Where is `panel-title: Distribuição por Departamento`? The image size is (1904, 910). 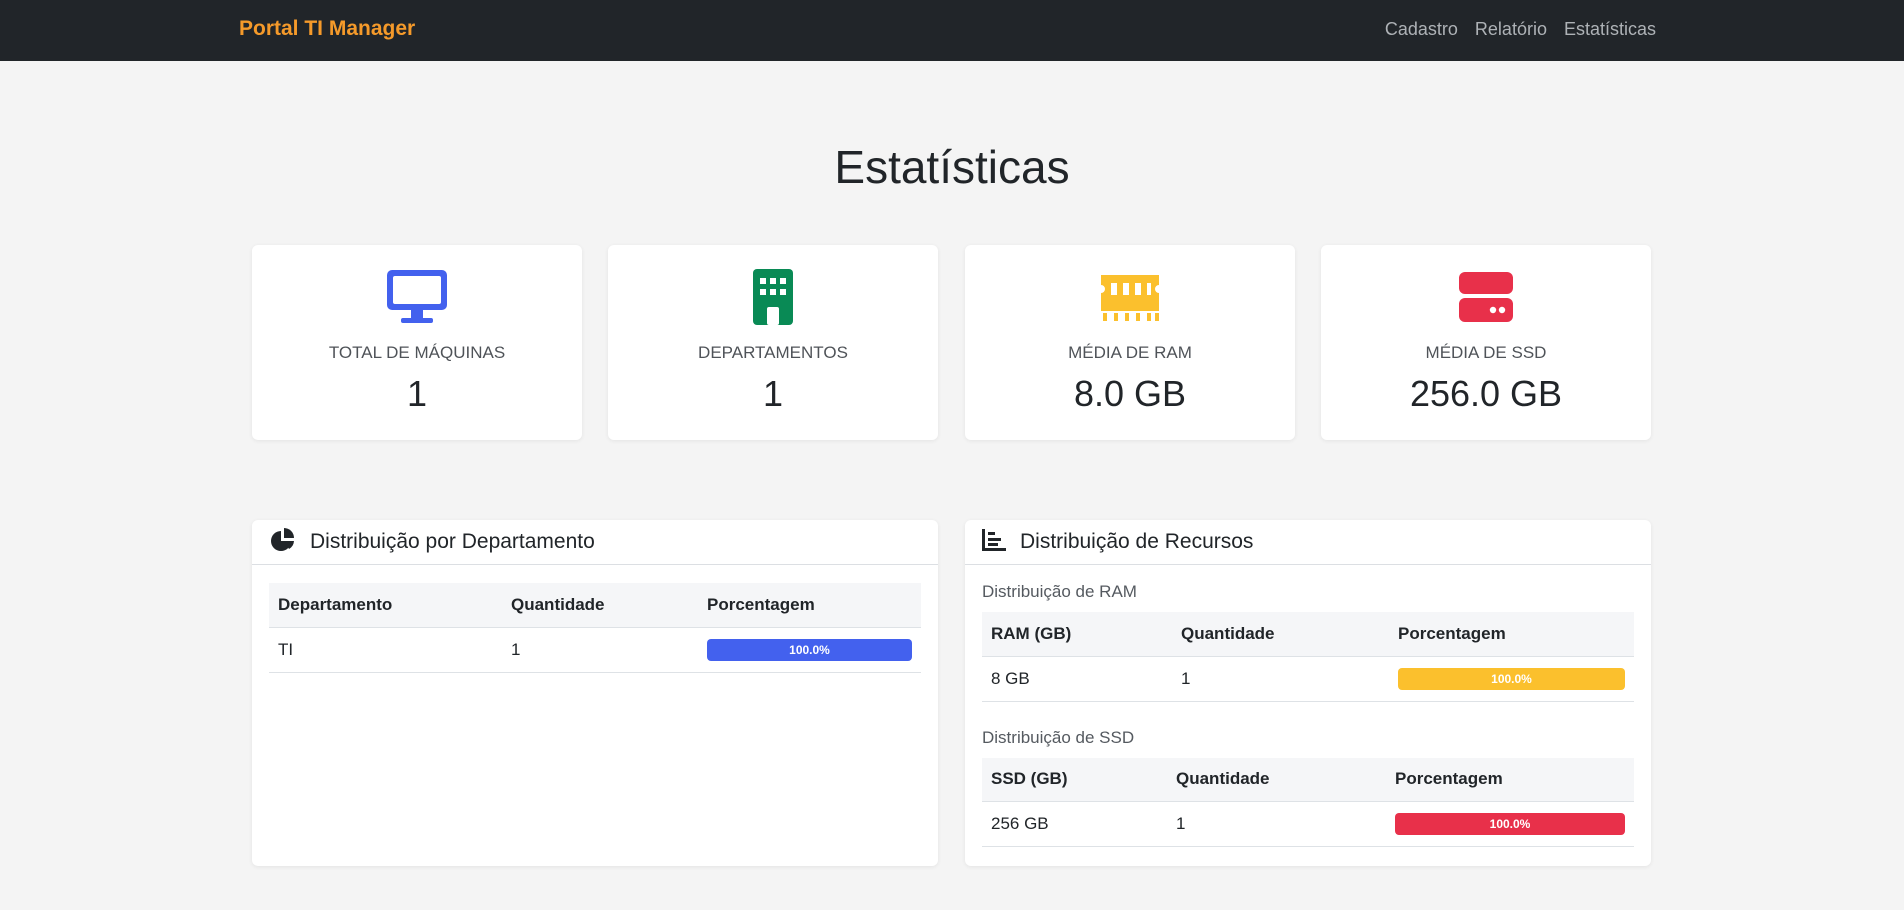
panel-title: Distribuição por Departamento is located at coordinates (452, 541).